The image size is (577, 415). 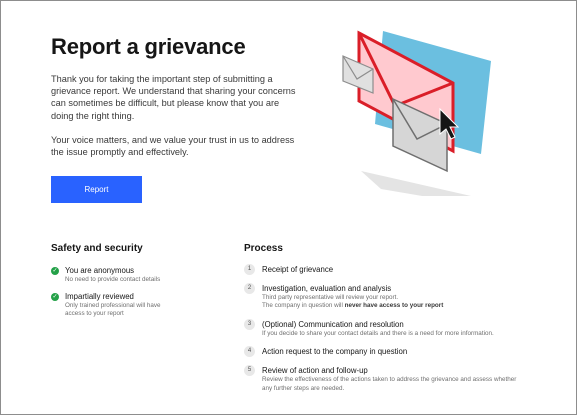 What do you see at coordinates (416, 113) in the screenshot?
I see `envelopes-illustration` at bounding box center [416, 113].